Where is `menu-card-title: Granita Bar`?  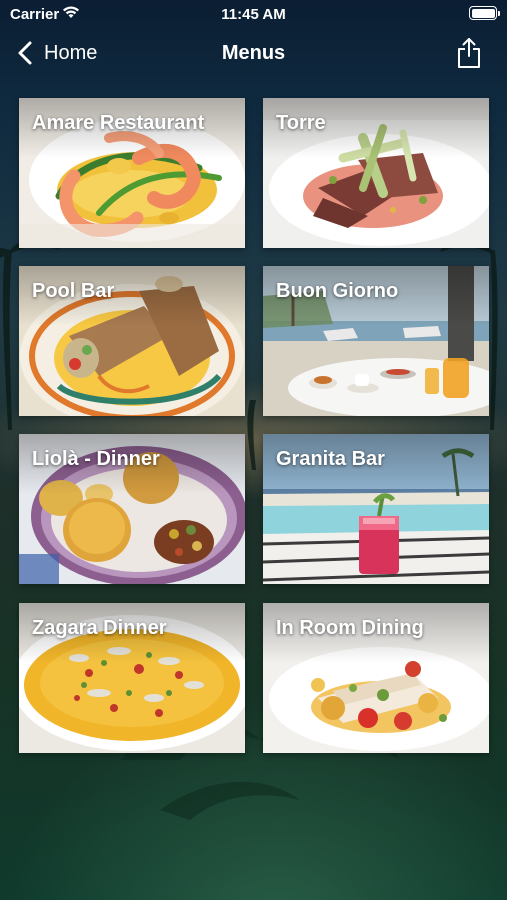
menu-card-title: Granita Bar is located at coordinates (330, 459).